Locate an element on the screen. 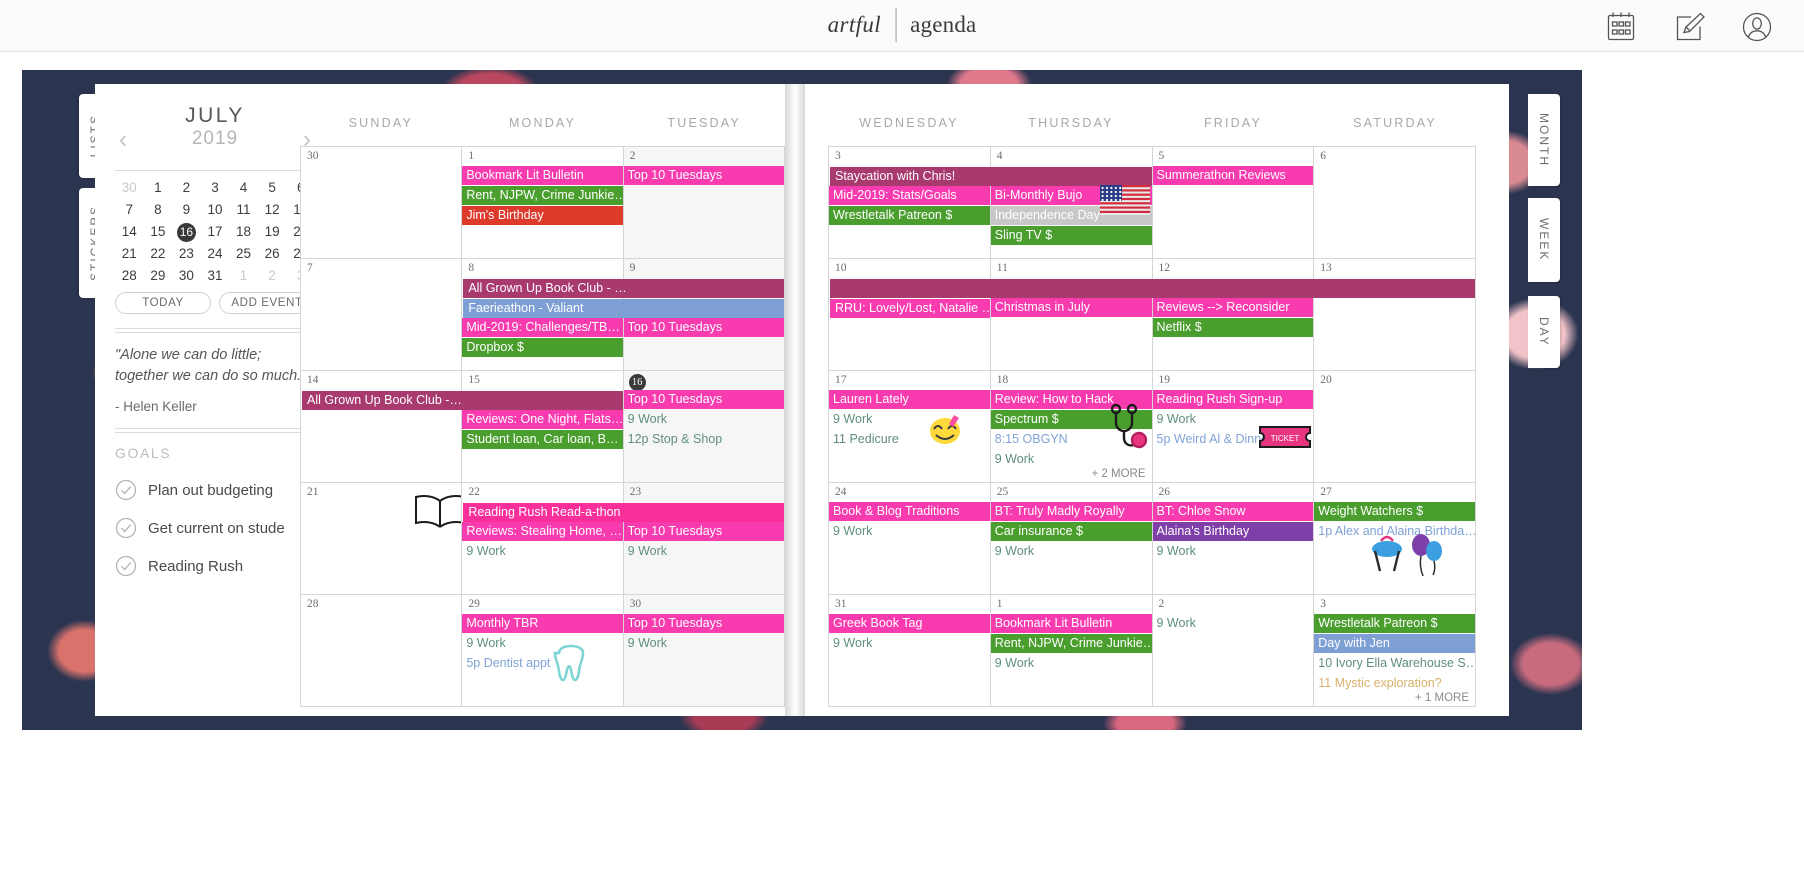  goal-item: Reading Rush is located at coordinates (215, 566).